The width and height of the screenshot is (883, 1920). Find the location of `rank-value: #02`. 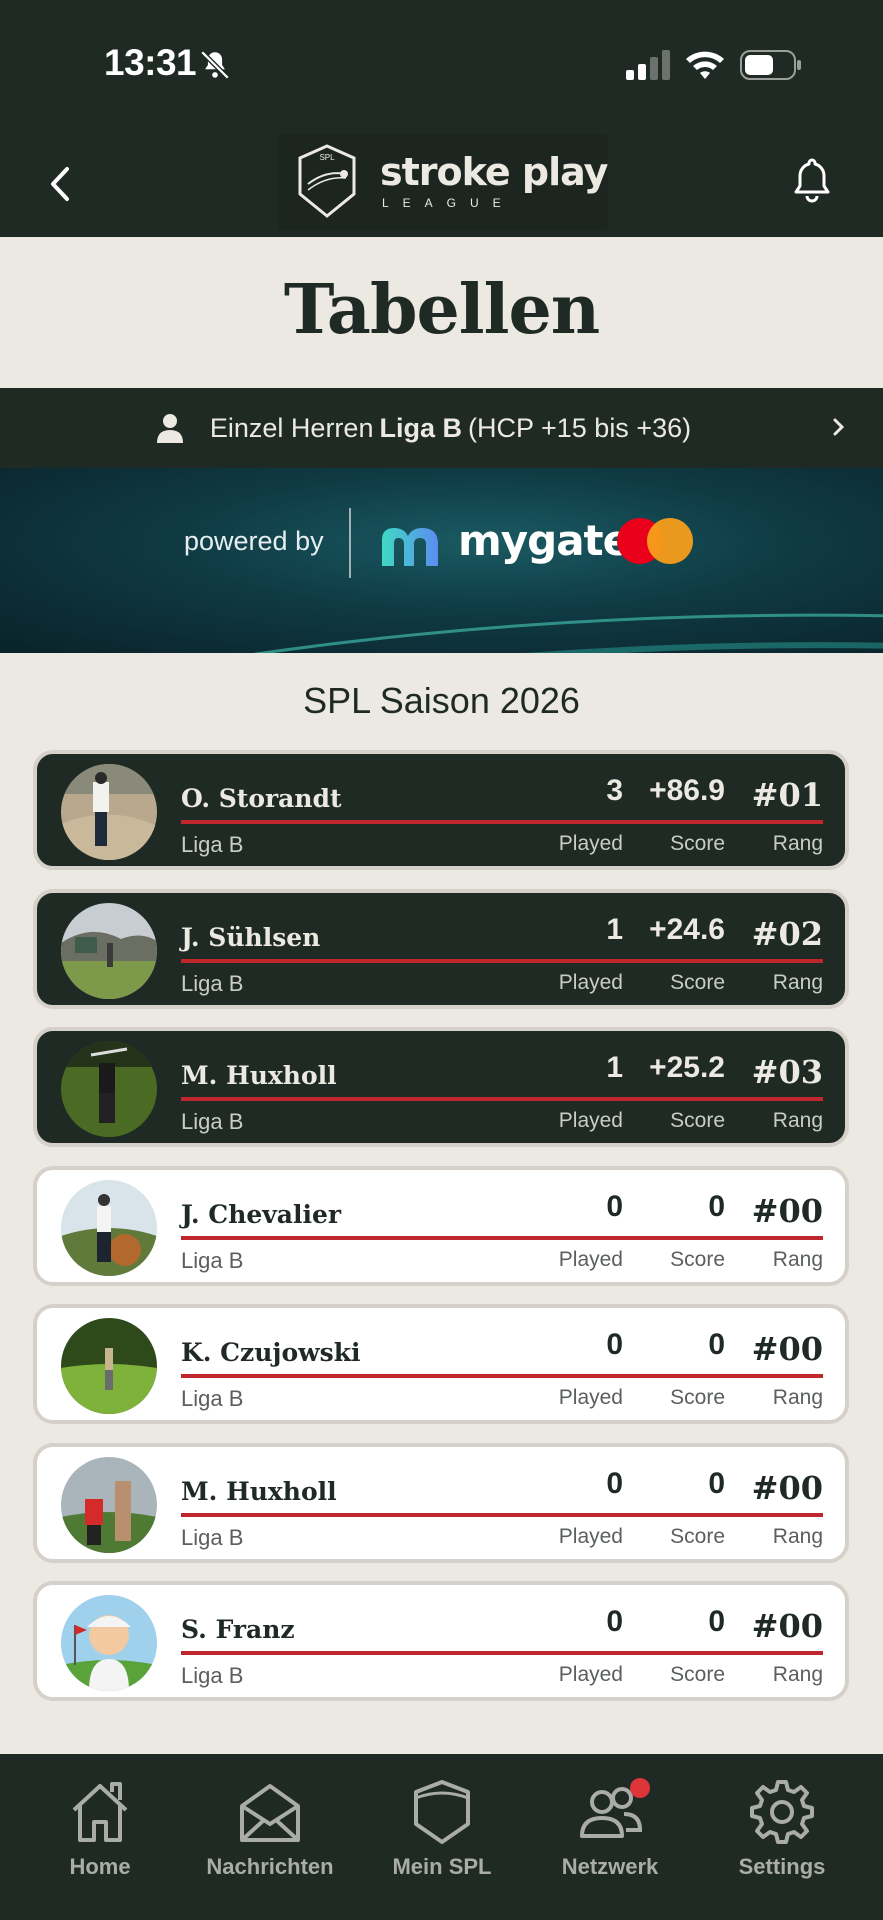

rank-value: #02 is located at coordinates (787, 933).